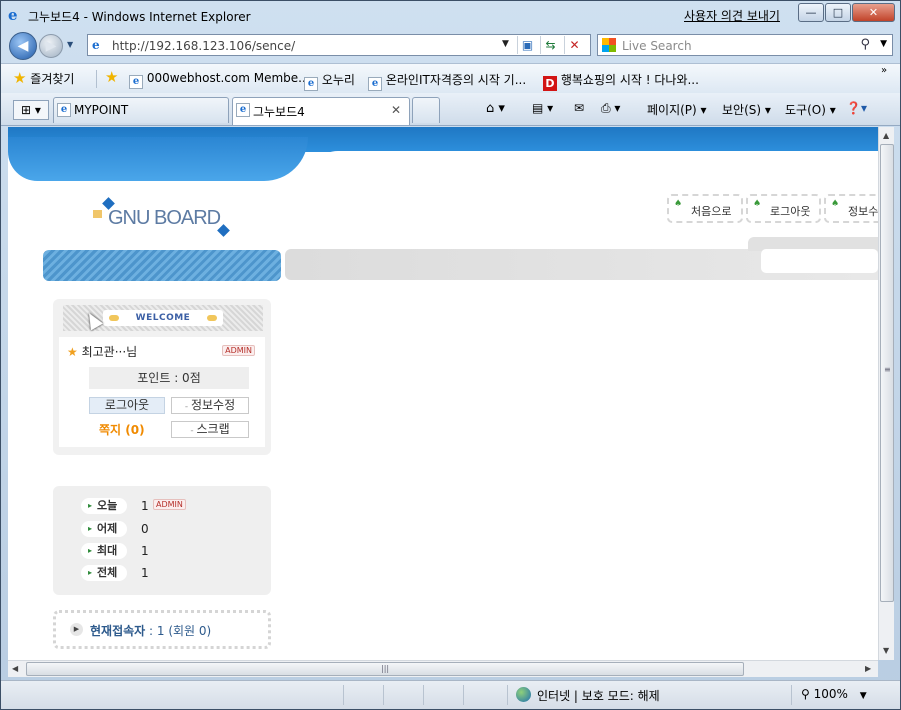  What do you see at coordinates (657, 46) in the screenshot?
I see `search-input: Live Search` at bounding box center [657, 46].